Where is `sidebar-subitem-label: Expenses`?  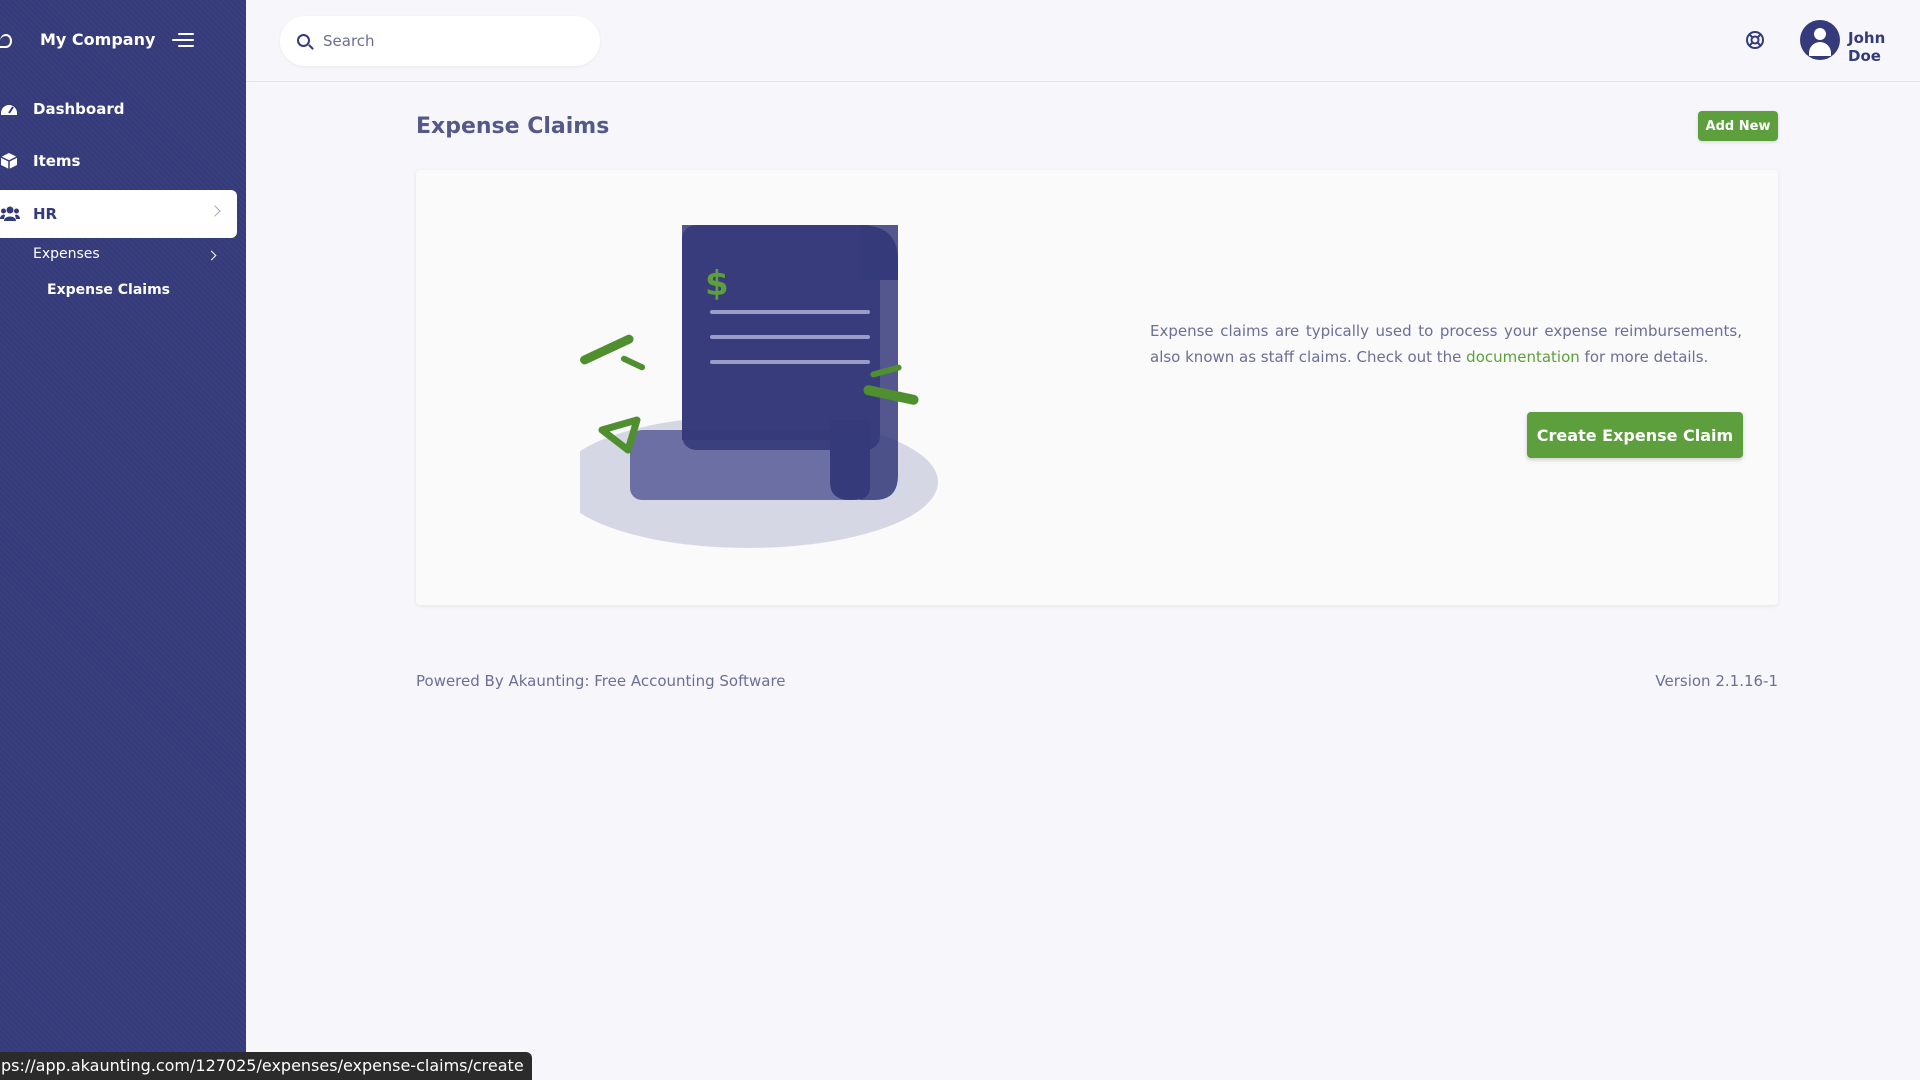 sidebar-subitem-label: Expenses is located at coordinates (66, 254).